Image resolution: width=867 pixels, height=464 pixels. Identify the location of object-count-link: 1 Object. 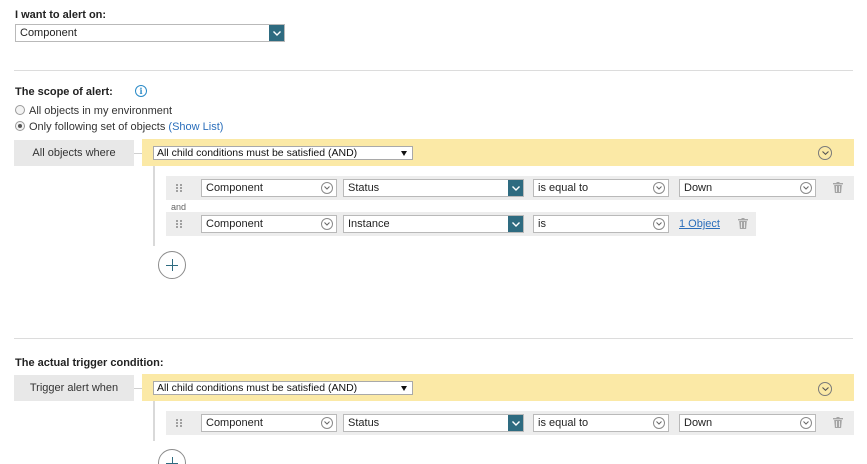
(699, 224).